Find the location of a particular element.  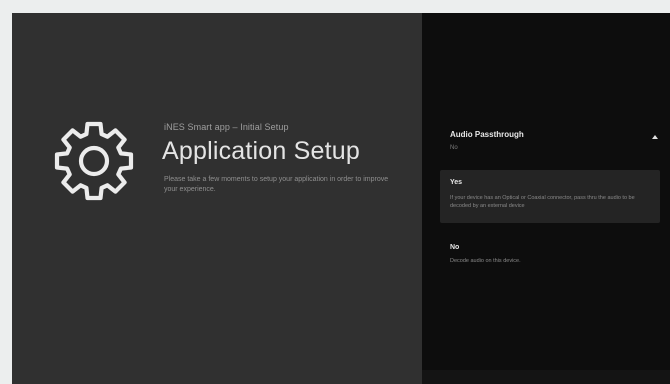

audio-passthrough-setting: Audio Passthrough No is located at coordinates (546, 143).